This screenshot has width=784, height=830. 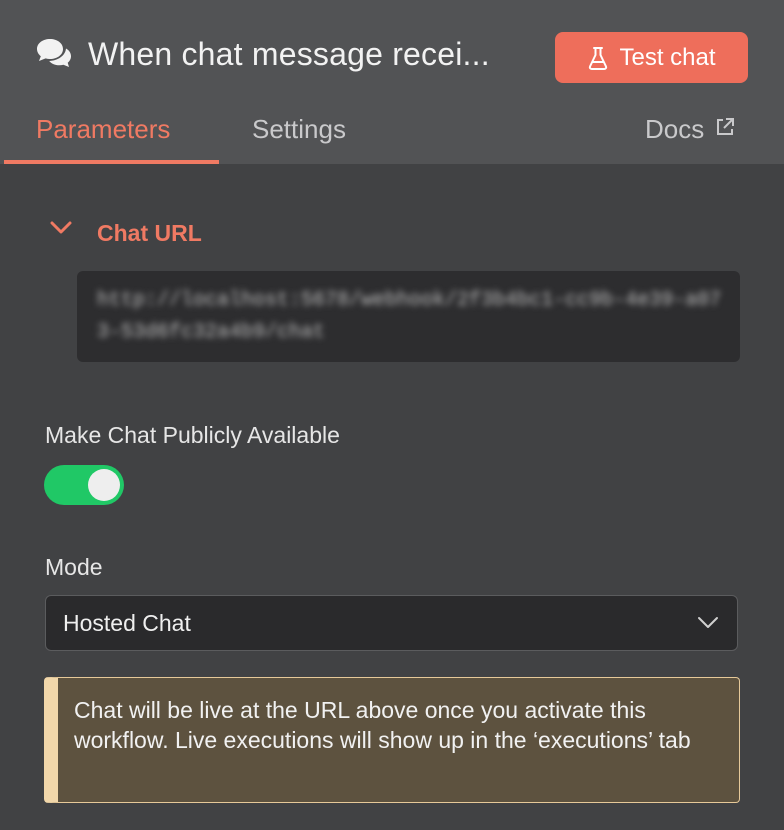 What do you see at coordinates (111, 162) in the screenshot?
I see `active-tab-indicator` at bounding box center [111, 162].